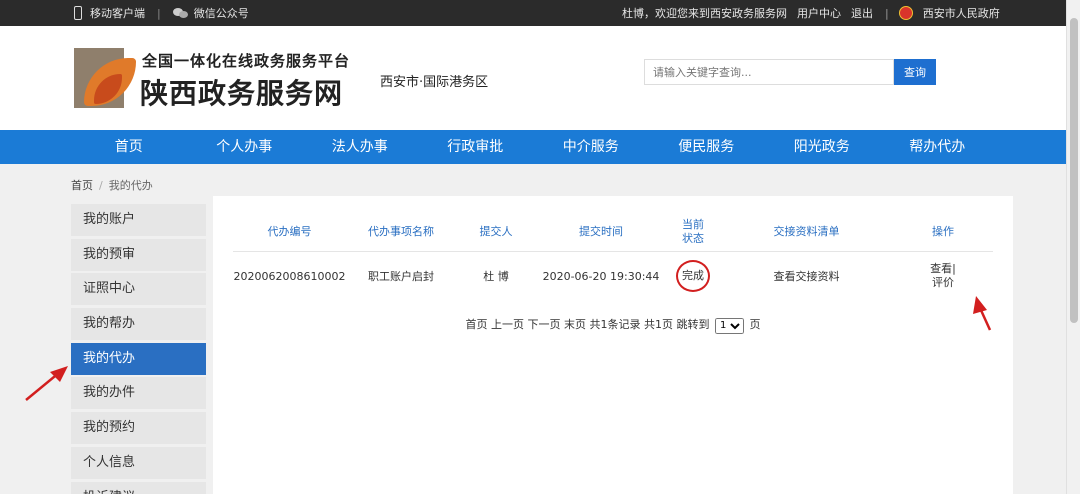  Describe the element at coordinates (601, 276) in the screenshot. I see `cell-time: 2020-06-20 19:30:44` at that location.